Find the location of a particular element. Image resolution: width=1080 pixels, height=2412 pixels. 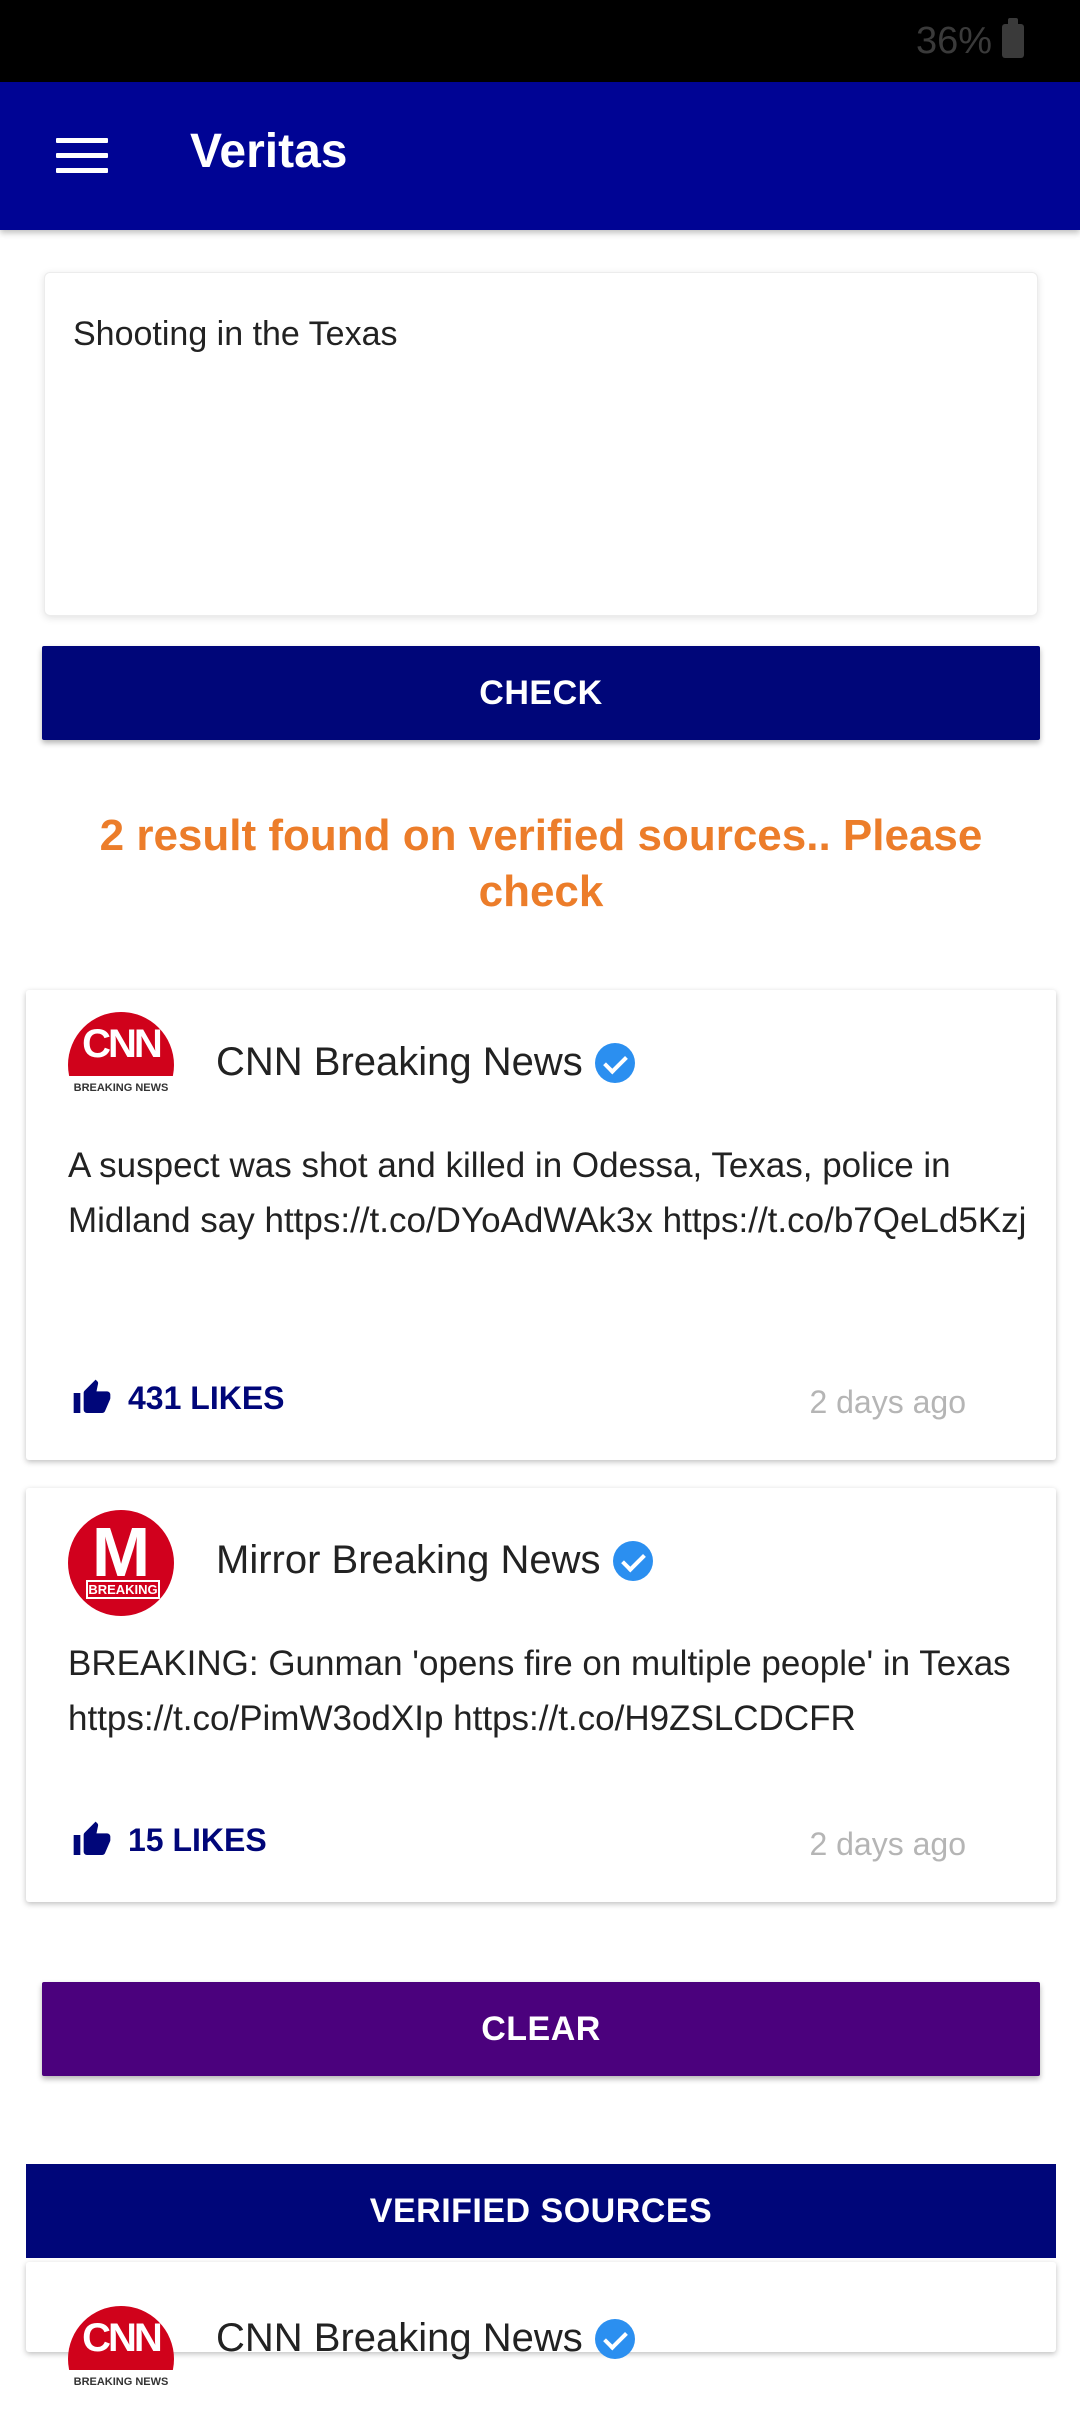

menu-icon is located at coordinates (82, 156).